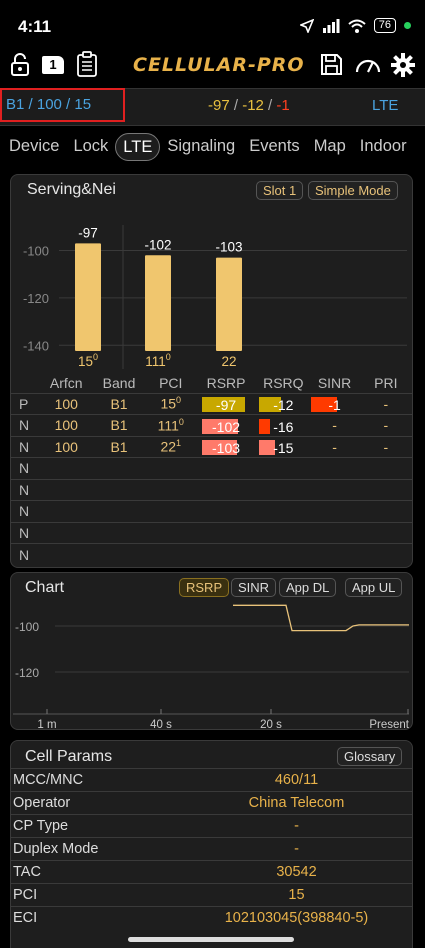 This screenshot has width=425, height=948. I want to click on rsrq-summary: -12, so click(253, 105).